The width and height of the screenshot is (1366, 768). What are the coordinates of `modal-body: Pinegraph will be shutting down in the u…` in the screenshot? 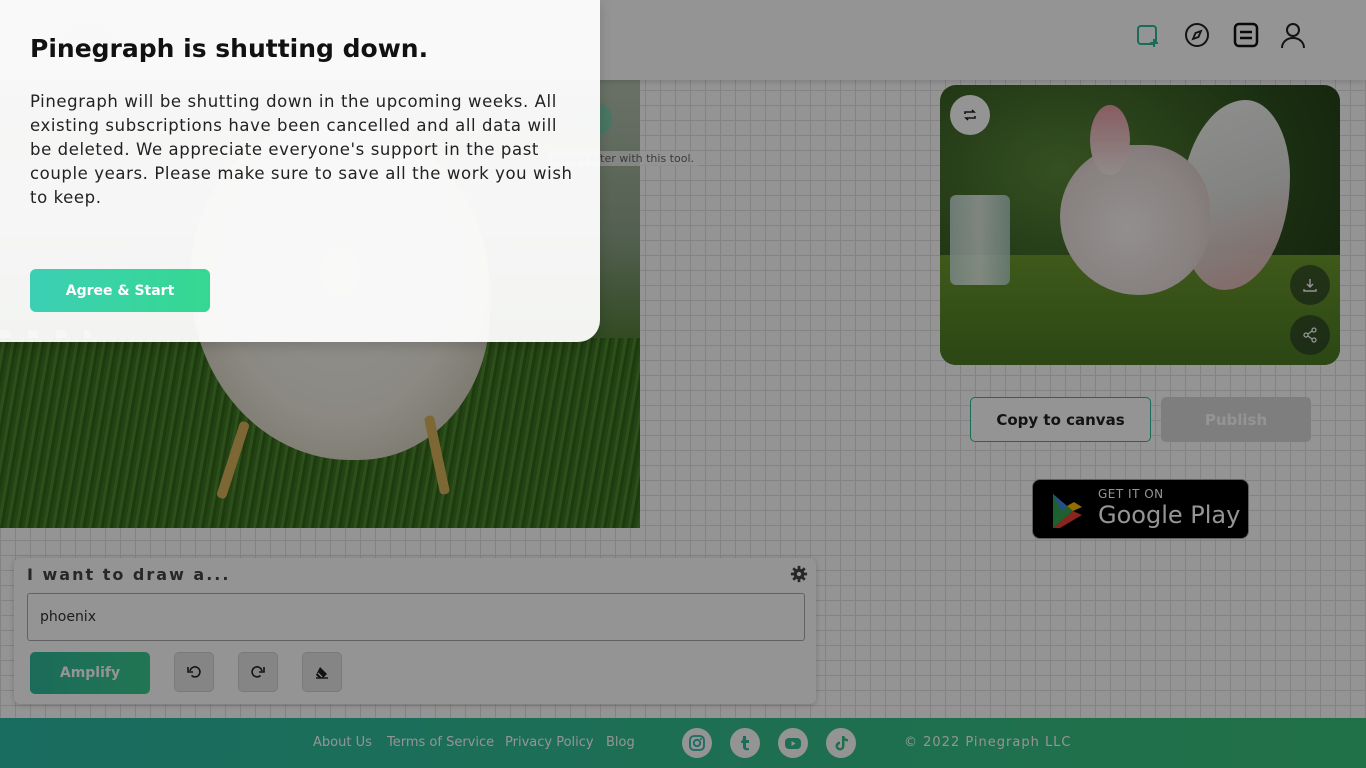 It's located at (301, 149).